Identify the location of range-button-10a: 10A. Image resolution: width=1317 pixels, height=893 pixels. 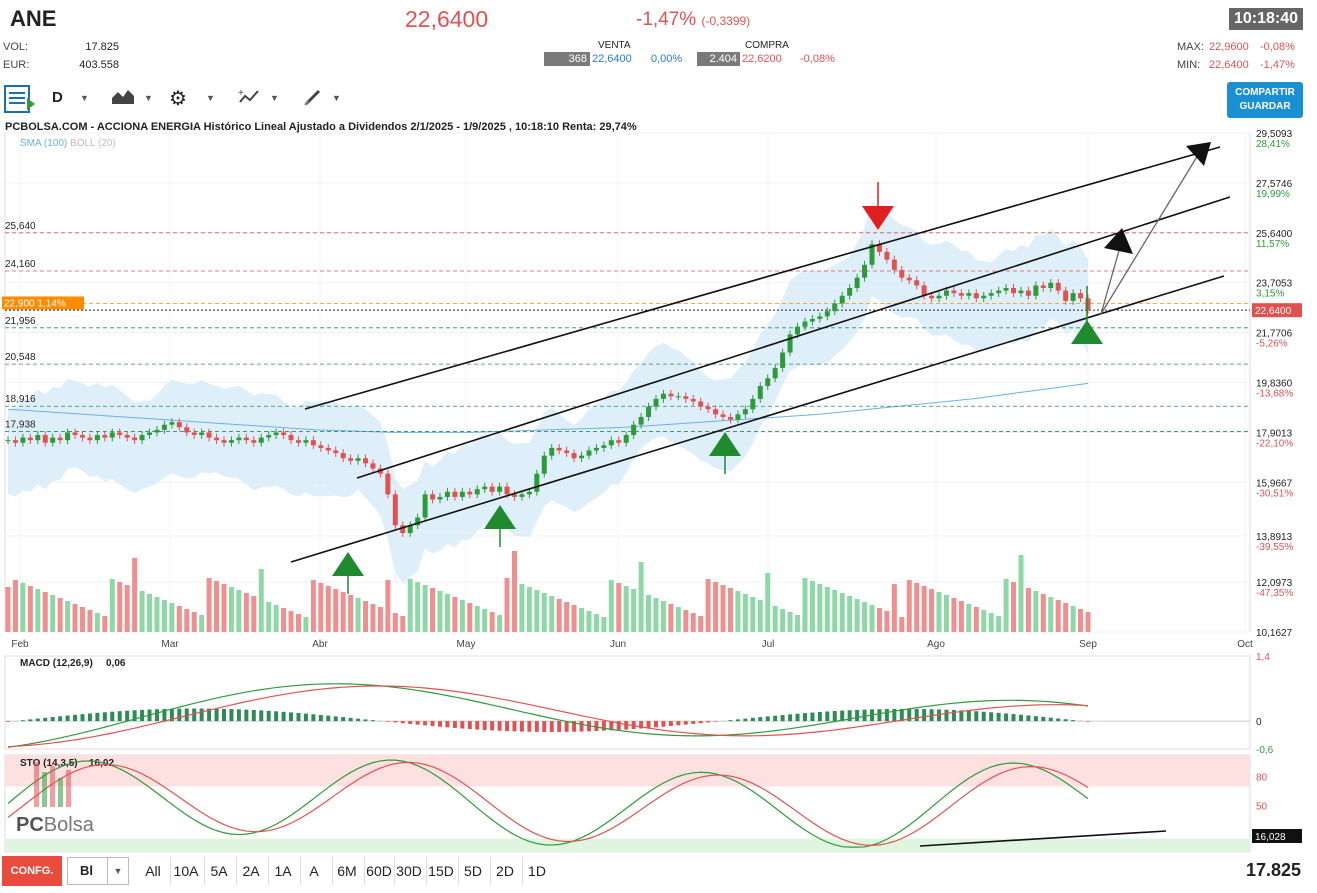
(185, 871).